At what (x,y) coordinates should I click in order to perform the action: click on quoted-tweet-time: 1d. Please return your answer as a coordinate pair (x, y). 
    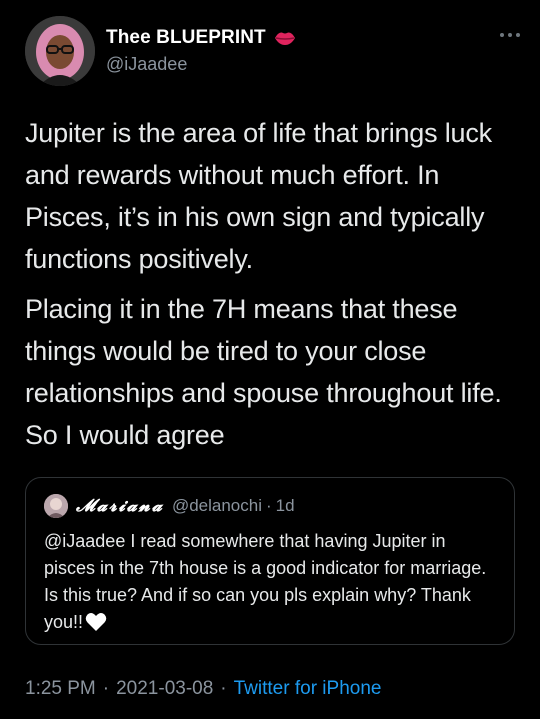
    Looking at the image, I should click on (285, 505).